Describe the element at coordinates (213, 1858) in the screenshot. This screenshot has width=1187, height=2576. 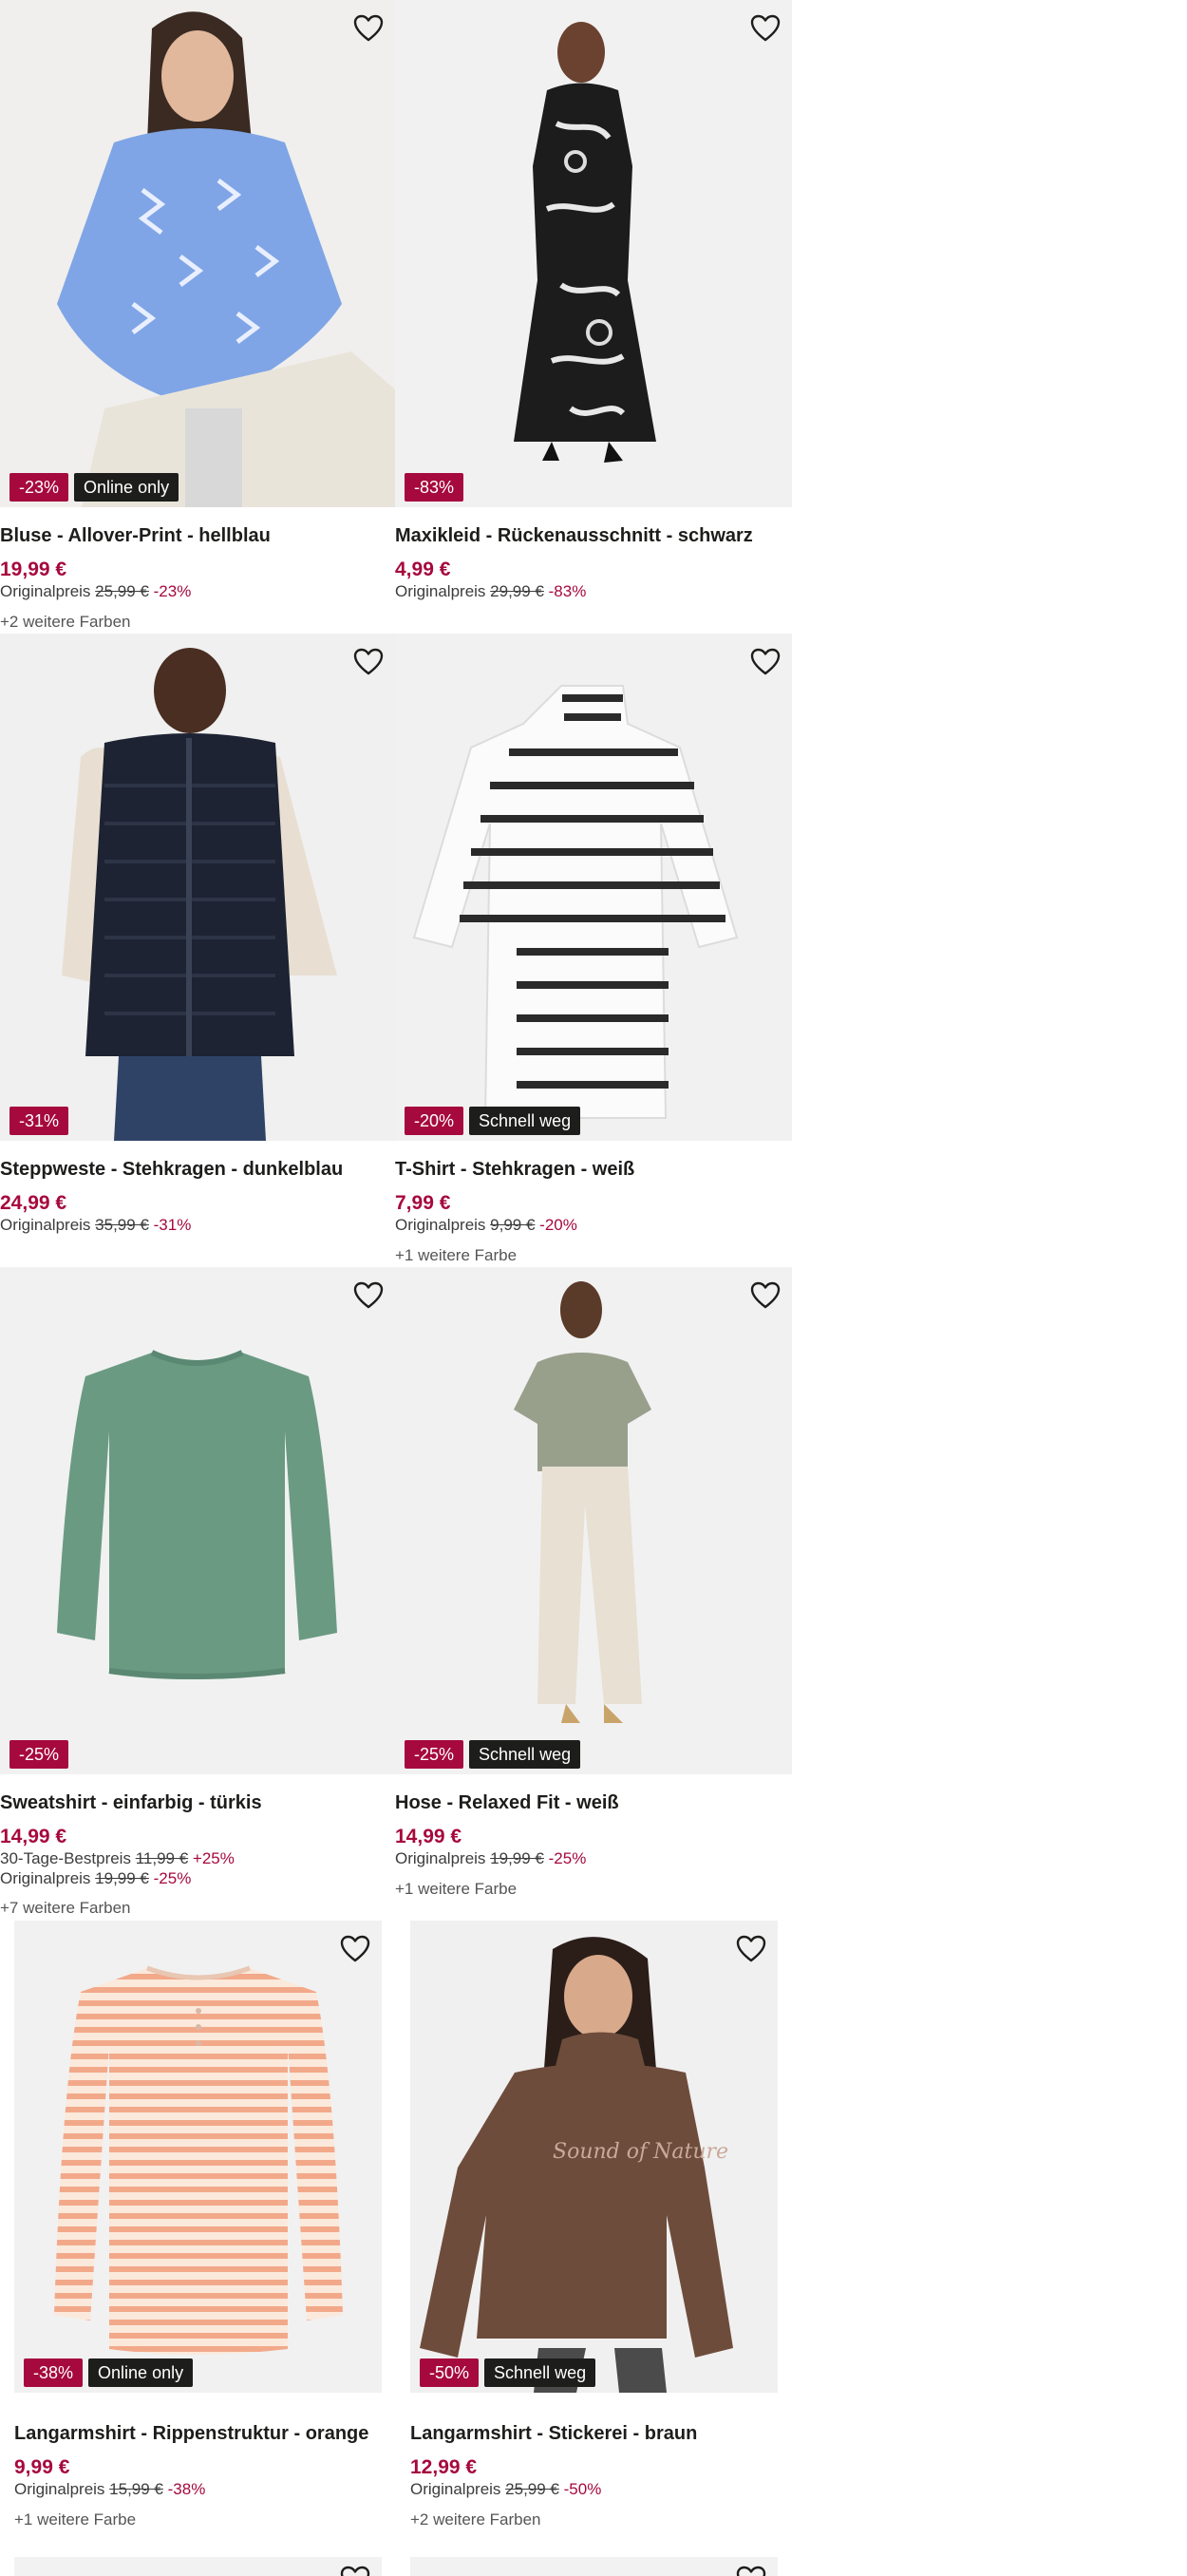
I see `best-price-percent: +25%` at that location.